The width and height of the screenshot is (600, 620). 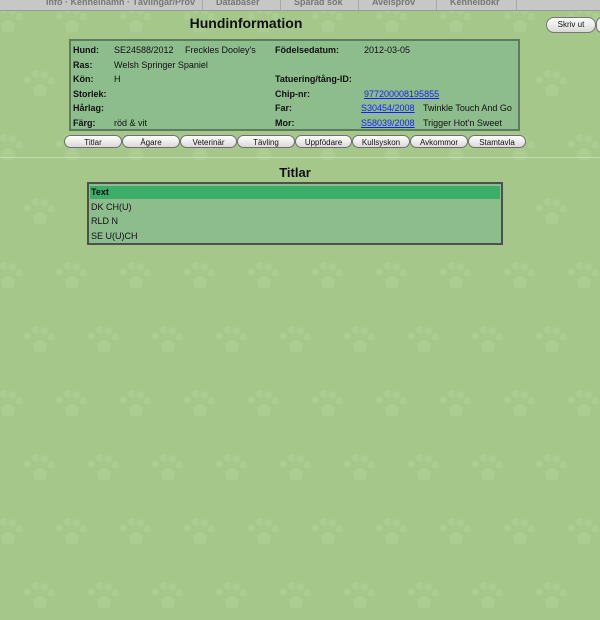 What do you see at coordinates (105, 221) in the screenshot?
I see `table-row: RLD N` at bounding box center [105, 221].